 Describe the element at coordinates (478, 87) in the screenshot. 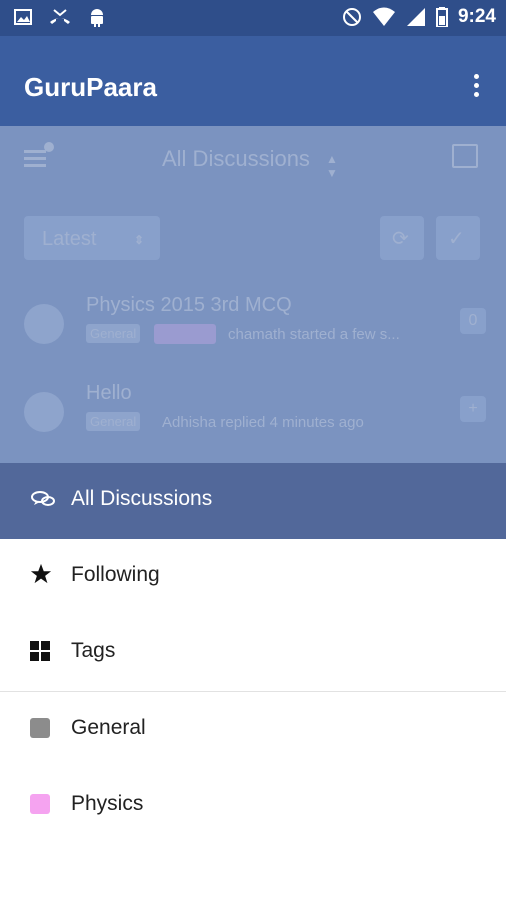

I see `more-vertical-icon` at that location.